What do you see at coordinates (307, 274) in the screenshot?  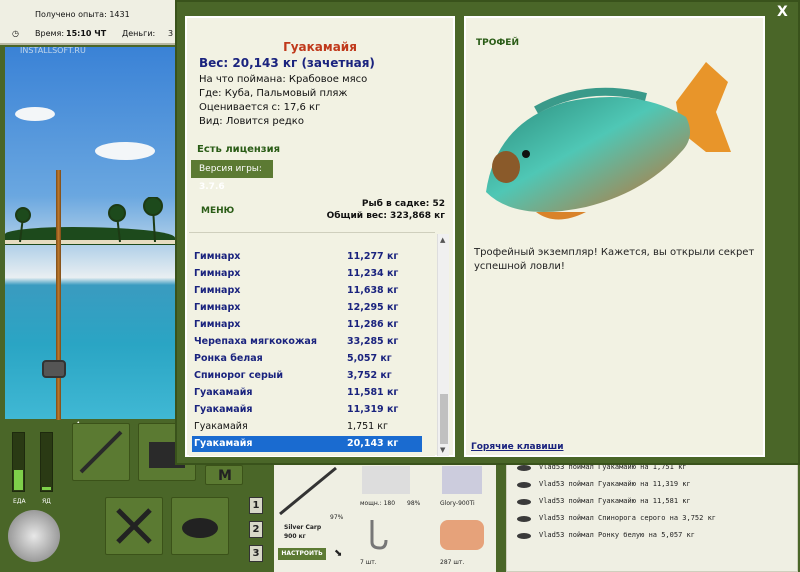 I see `fish-list-row: Гимнарх 11,234 кг` at bounding box center [307, 274].